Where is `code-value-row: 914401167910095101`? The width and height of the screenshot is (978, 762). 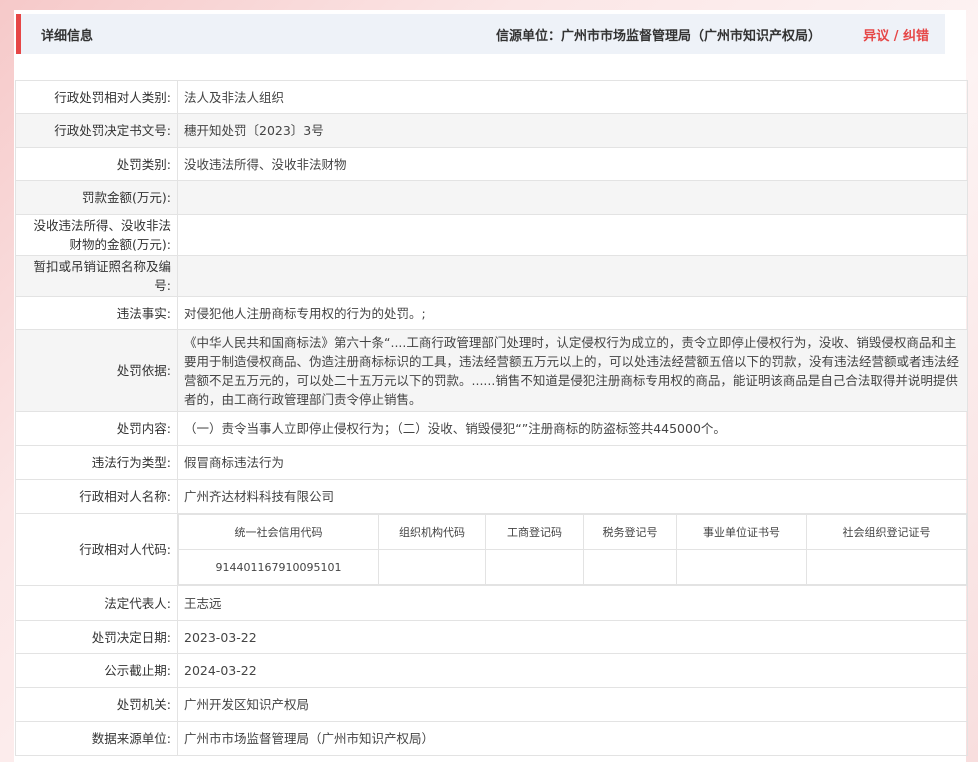
code-value-row: 914401167910095101 is located at coordinates (572, 567).